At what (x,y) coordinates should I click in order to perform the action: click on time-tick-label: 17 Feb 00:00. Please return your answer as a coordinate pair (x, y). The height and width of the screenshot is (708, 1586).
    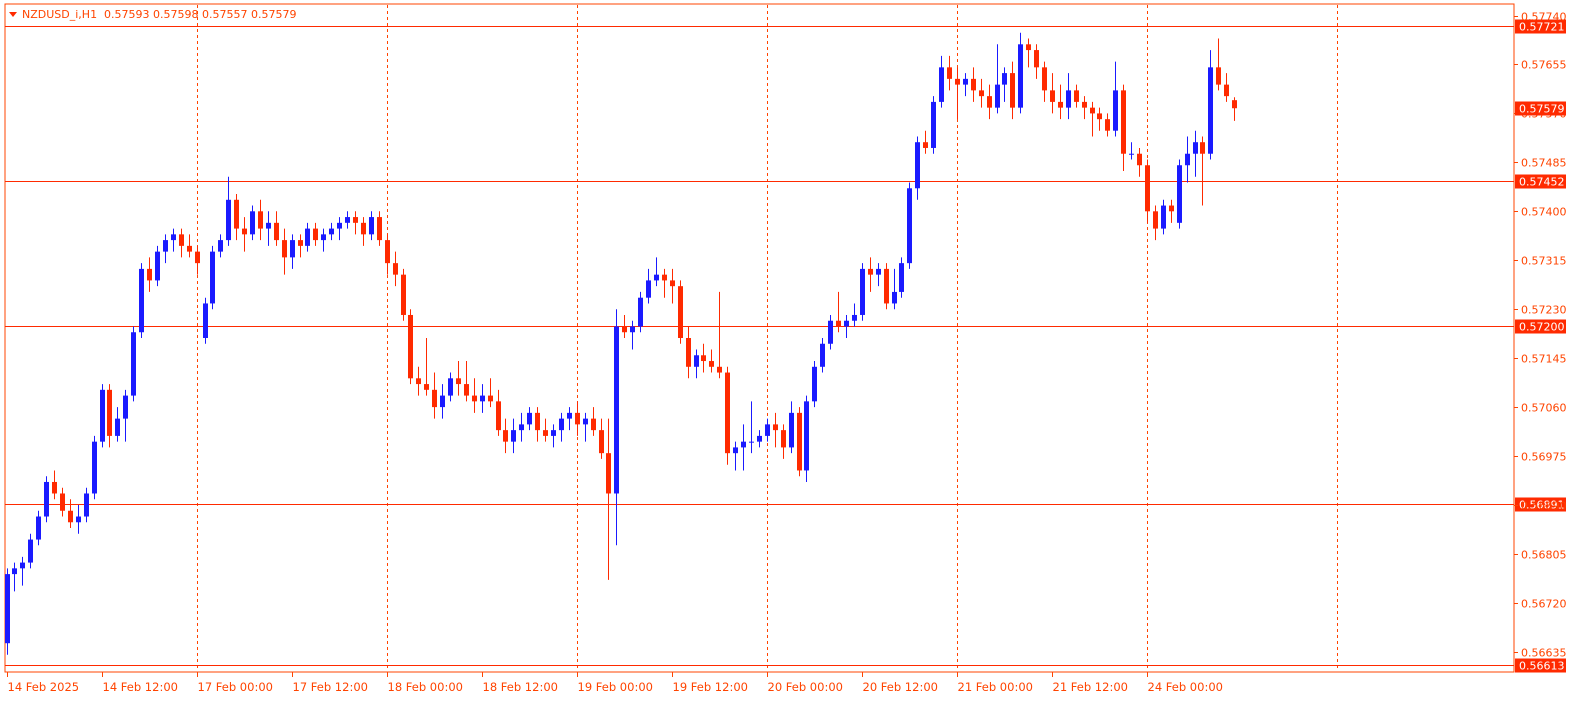
    Looking at the image, I should click on (235, 687).